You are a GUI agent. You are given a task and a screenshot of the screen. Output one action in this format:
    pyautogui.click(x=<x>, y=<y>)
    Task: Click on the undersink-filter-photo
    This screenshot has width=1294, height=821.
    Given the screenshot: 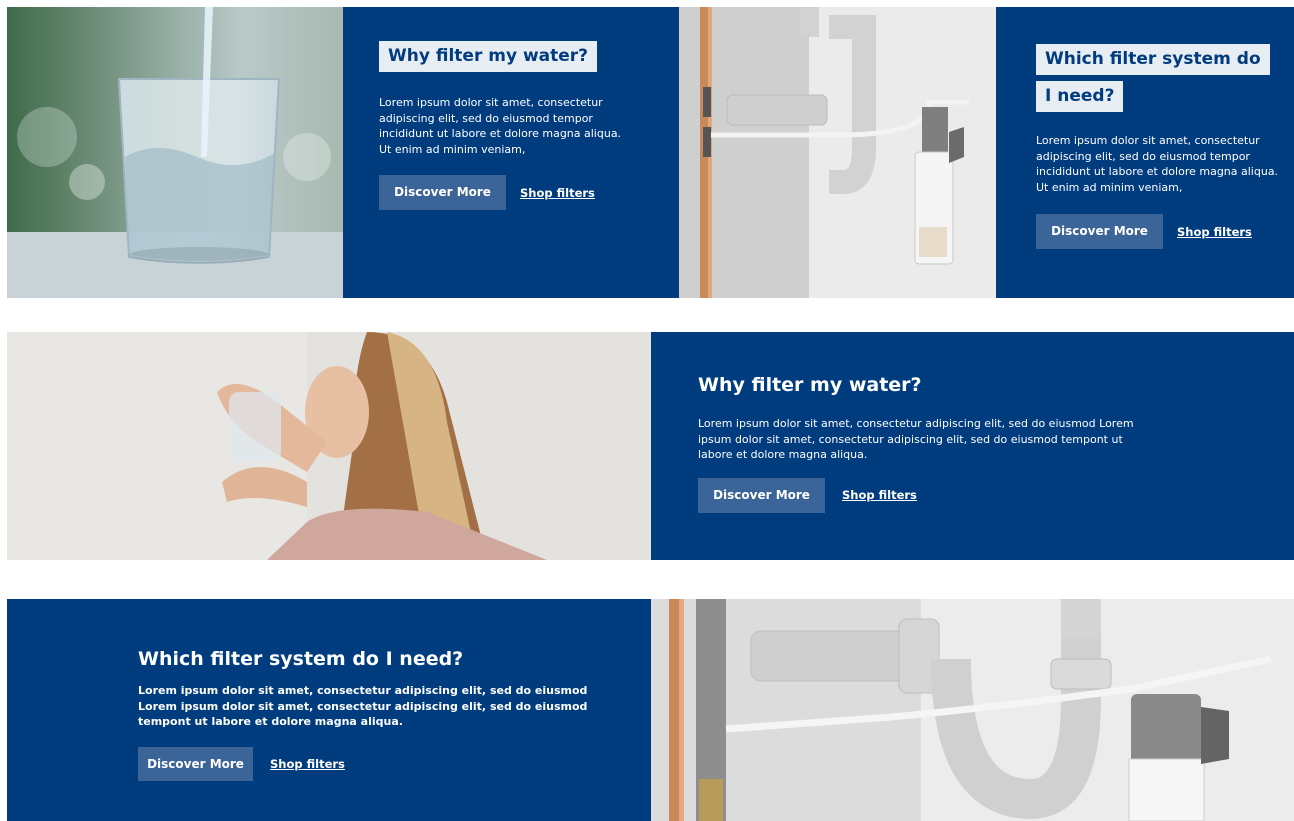 What is the action you would take?
    pyautogui.click(x=837, y=152)
    